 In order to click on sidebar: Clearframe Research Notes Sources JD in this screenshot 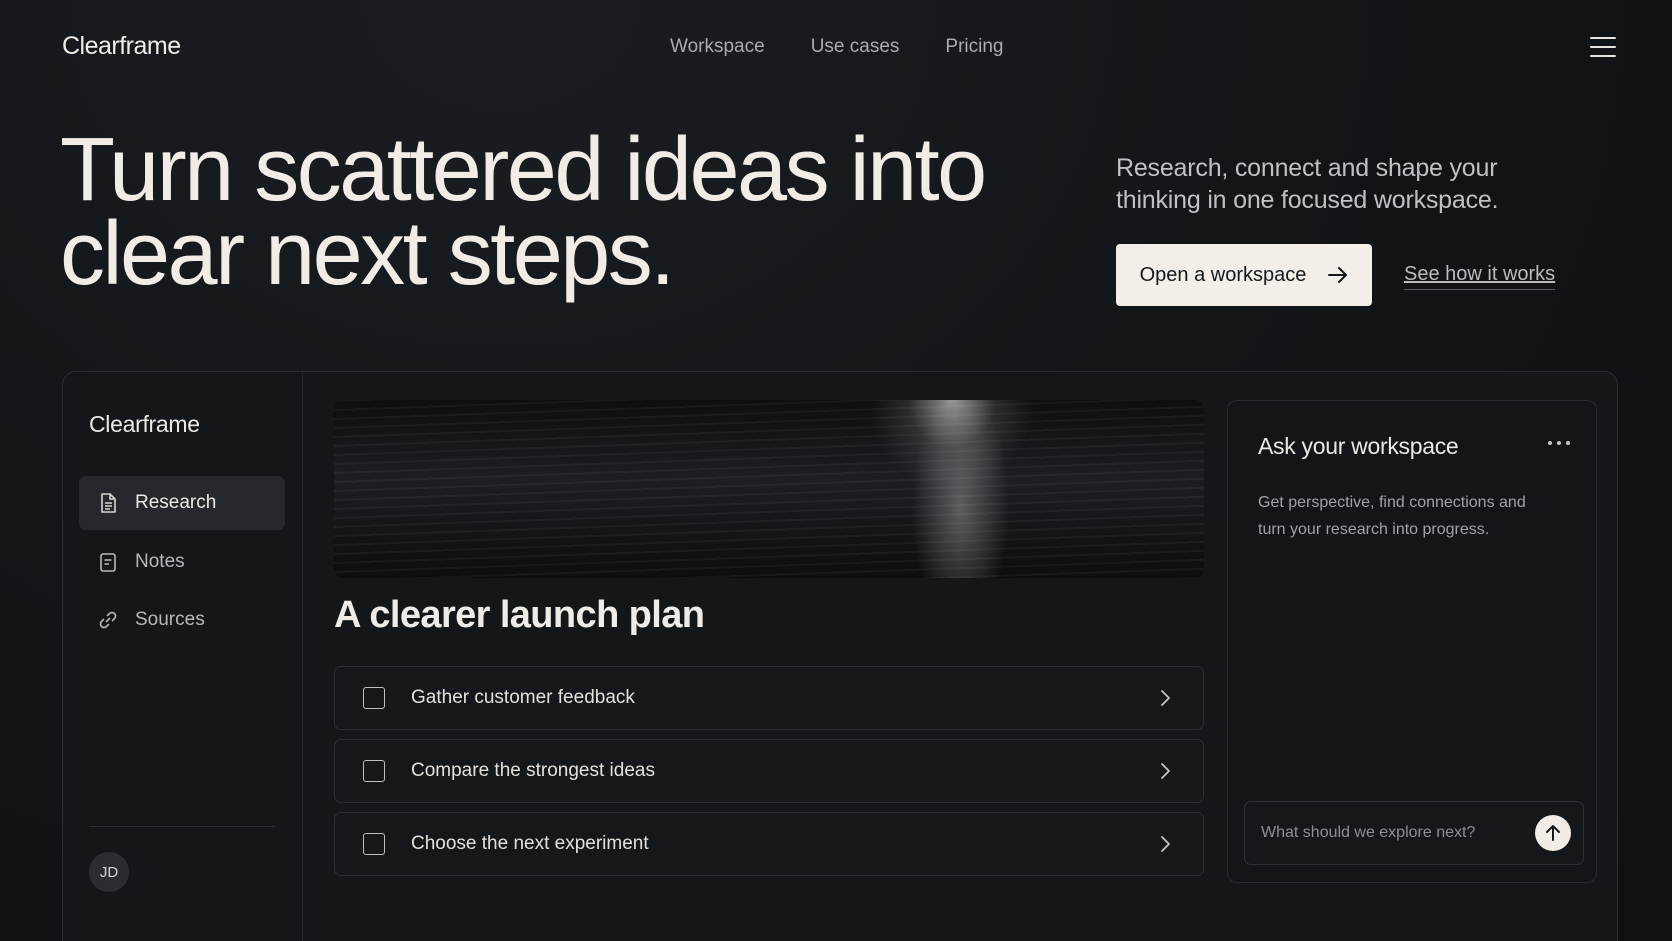, I will do `click(183, 656)`.